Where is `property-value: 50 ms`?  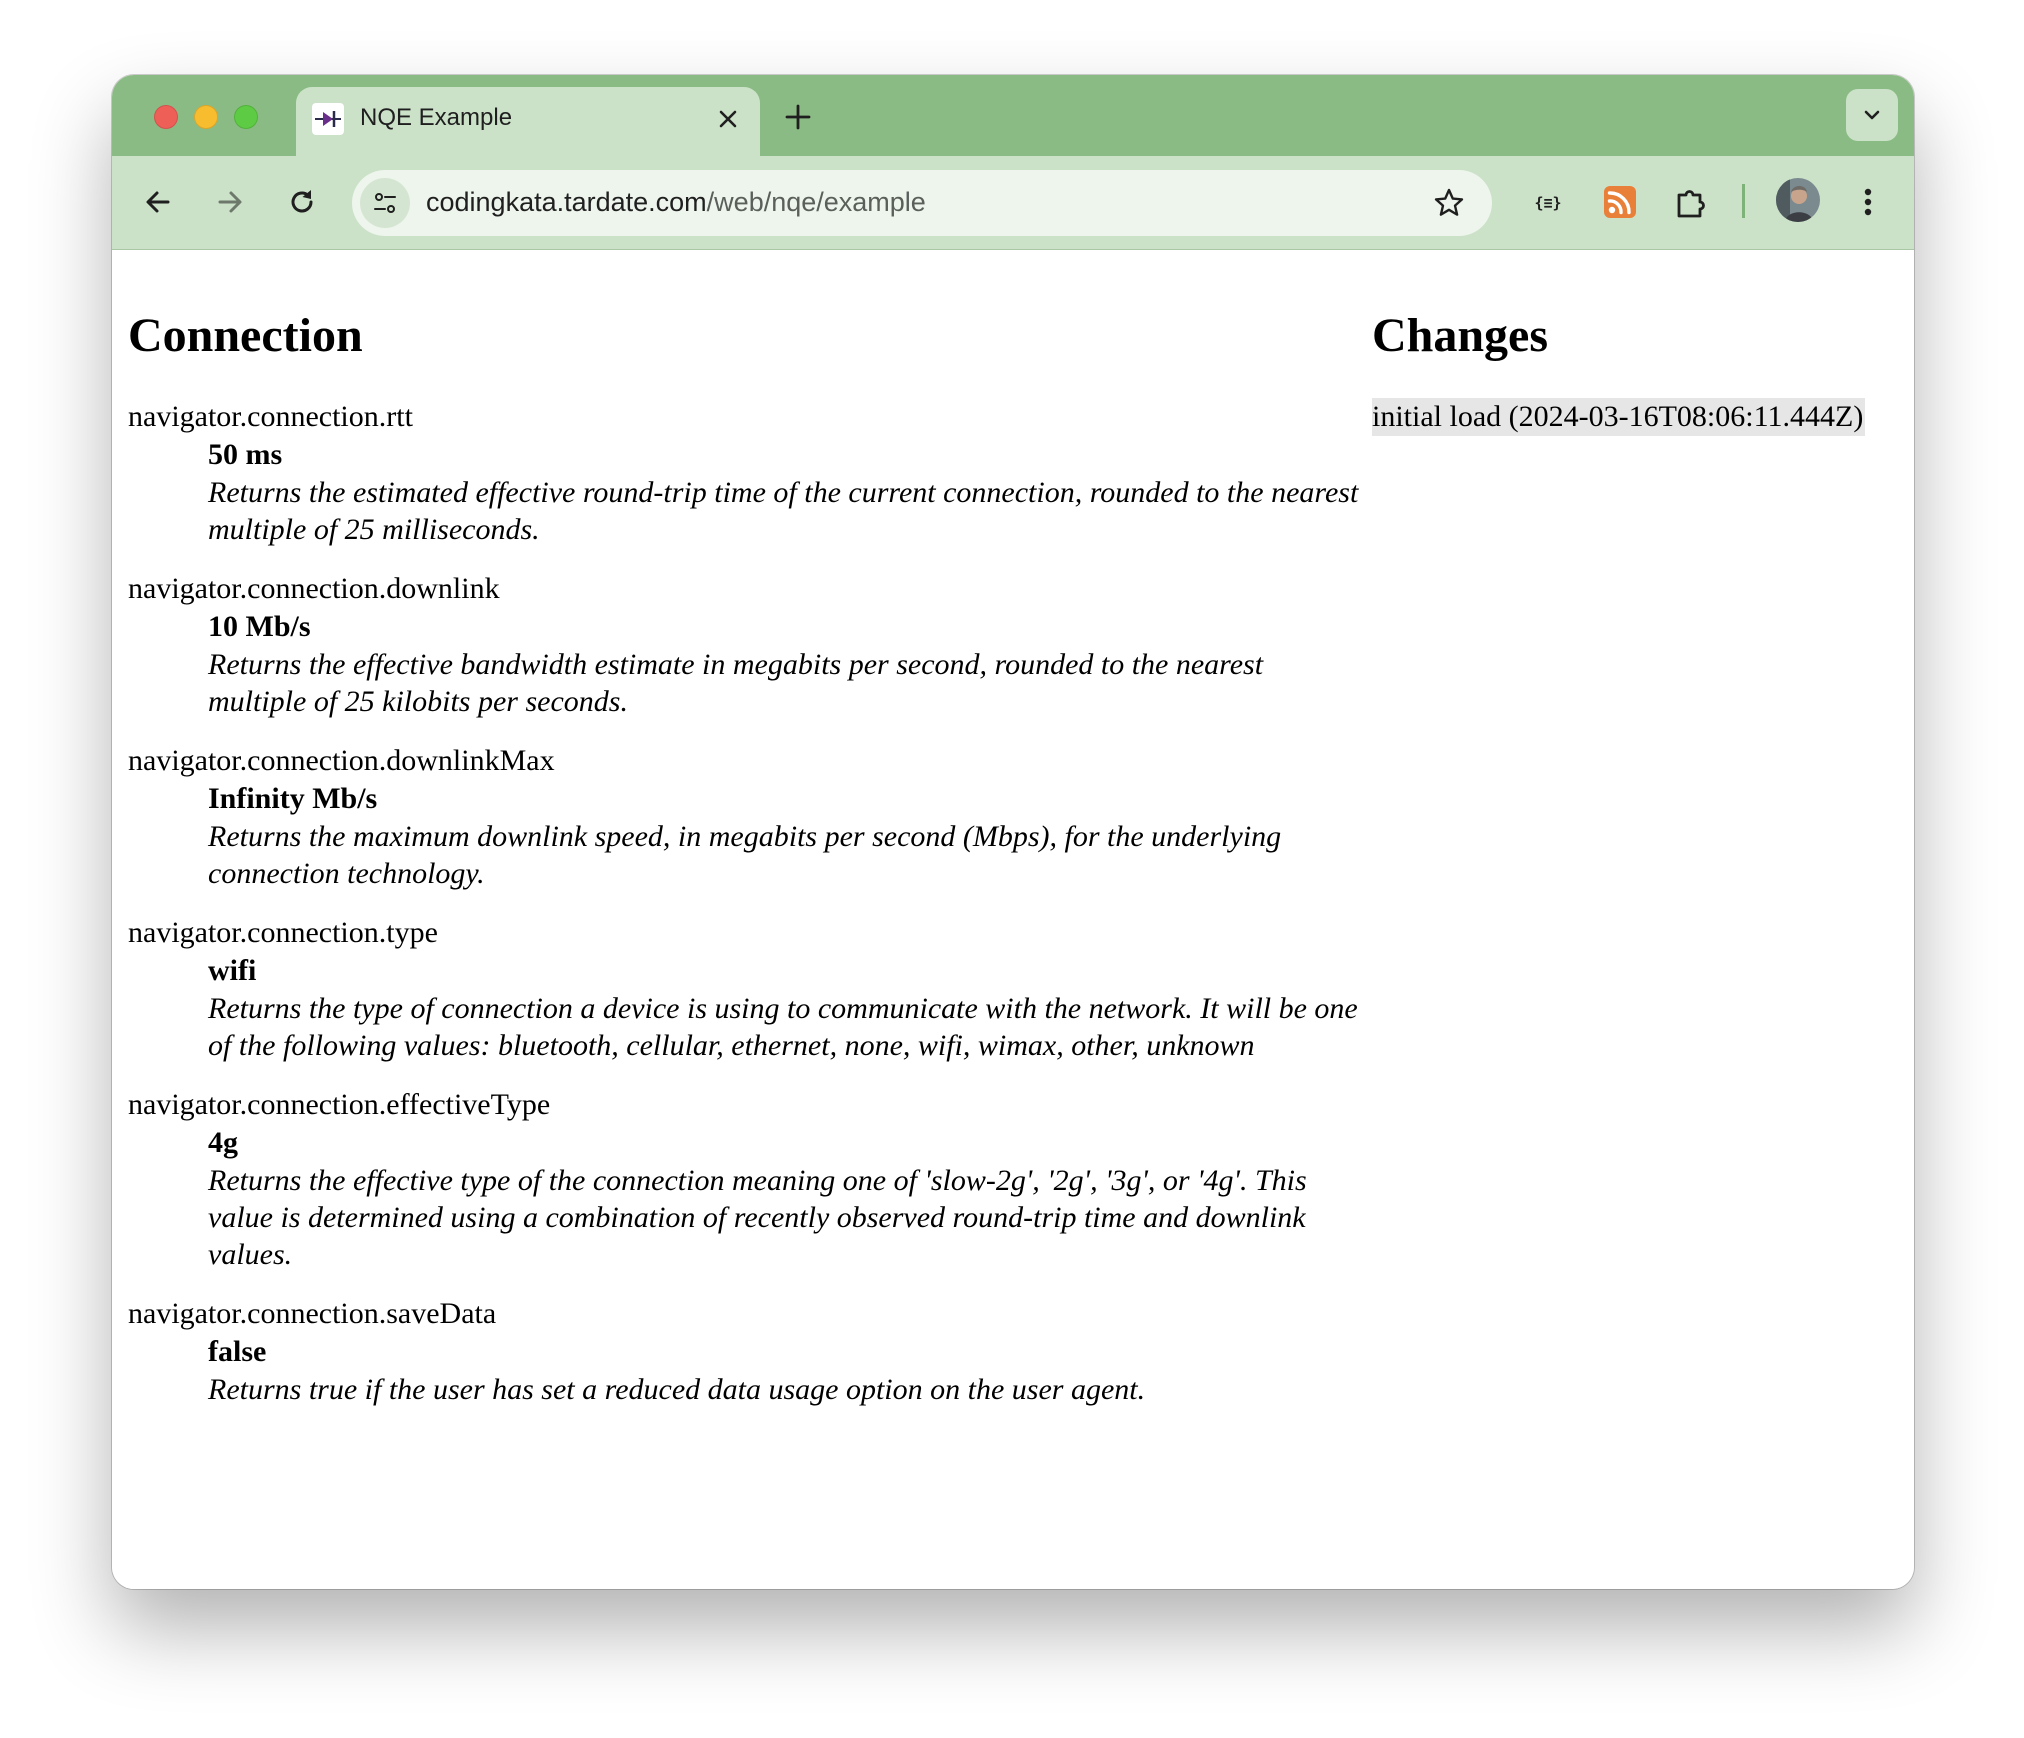
property-value: 50 ms is located at coordinates (245, 454).